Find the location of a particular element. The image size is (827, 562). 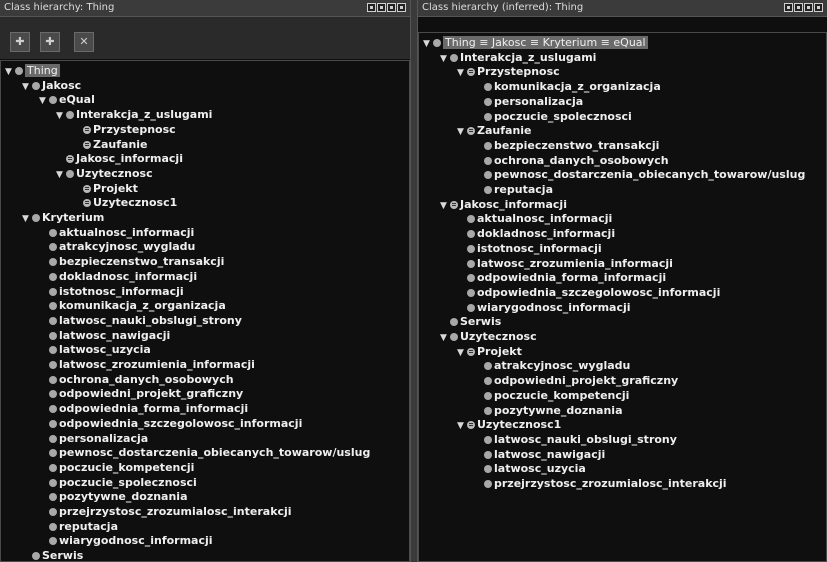

tree-node: Jakosc_informacji is located at coordinates (119, 158).